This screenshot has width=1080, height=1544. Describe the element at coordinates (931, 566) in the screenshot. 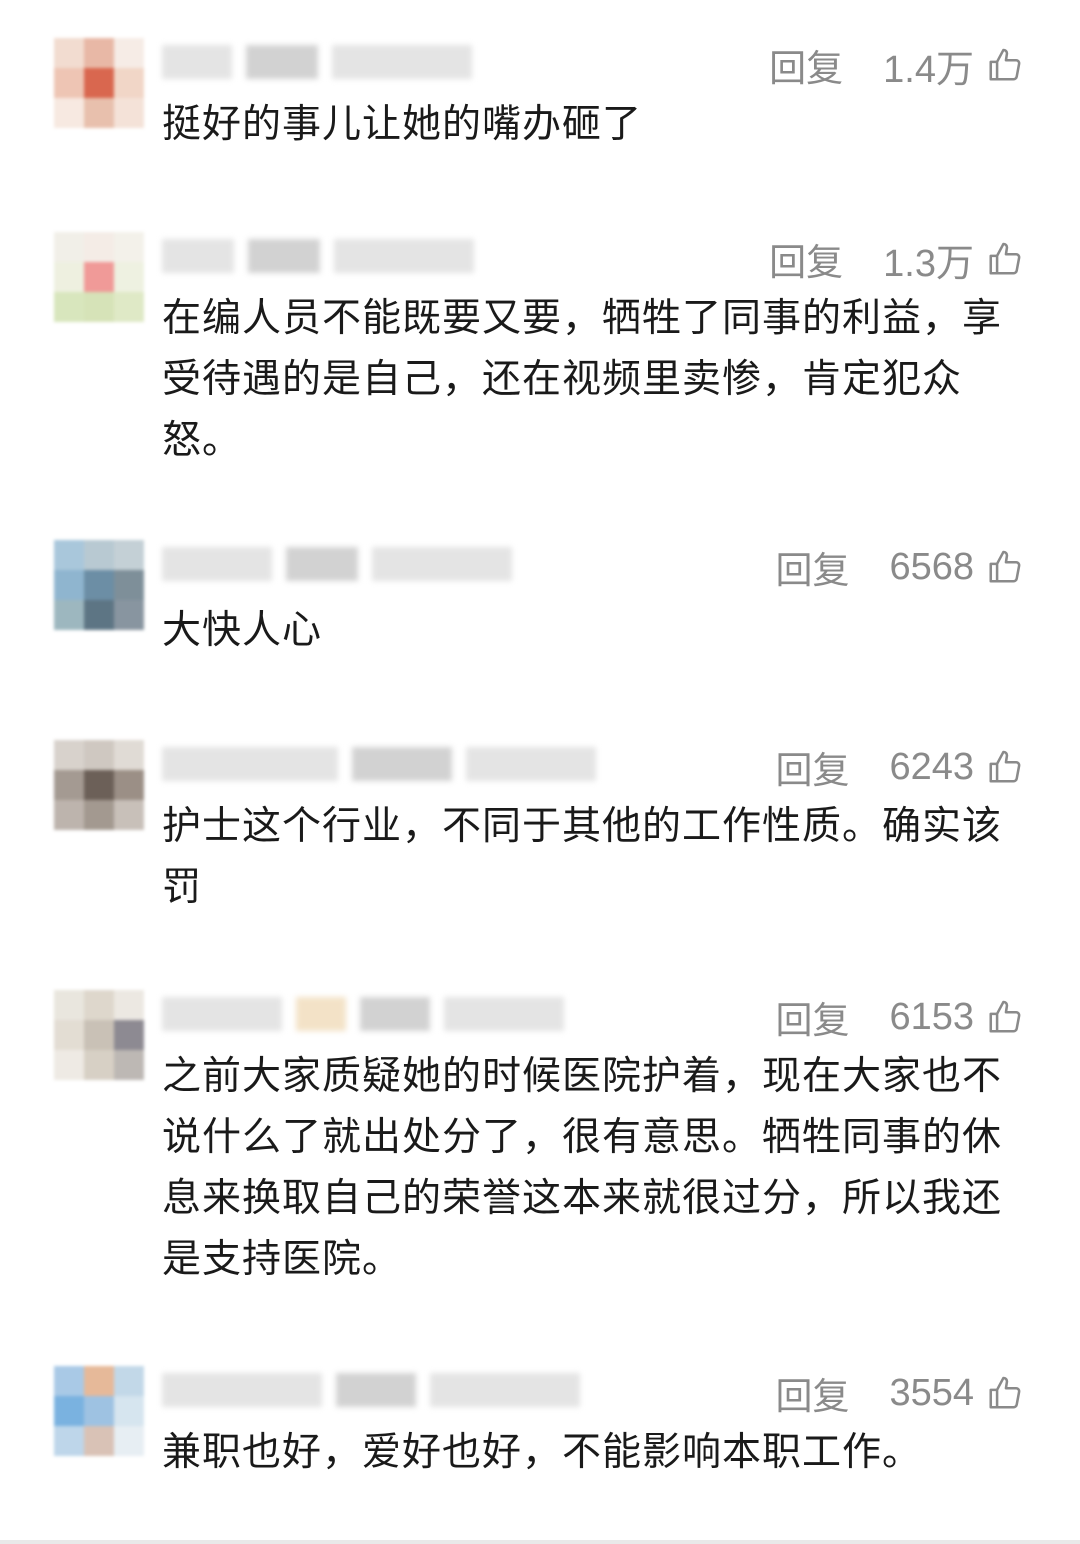

I see `like-count: 6568` at that location.